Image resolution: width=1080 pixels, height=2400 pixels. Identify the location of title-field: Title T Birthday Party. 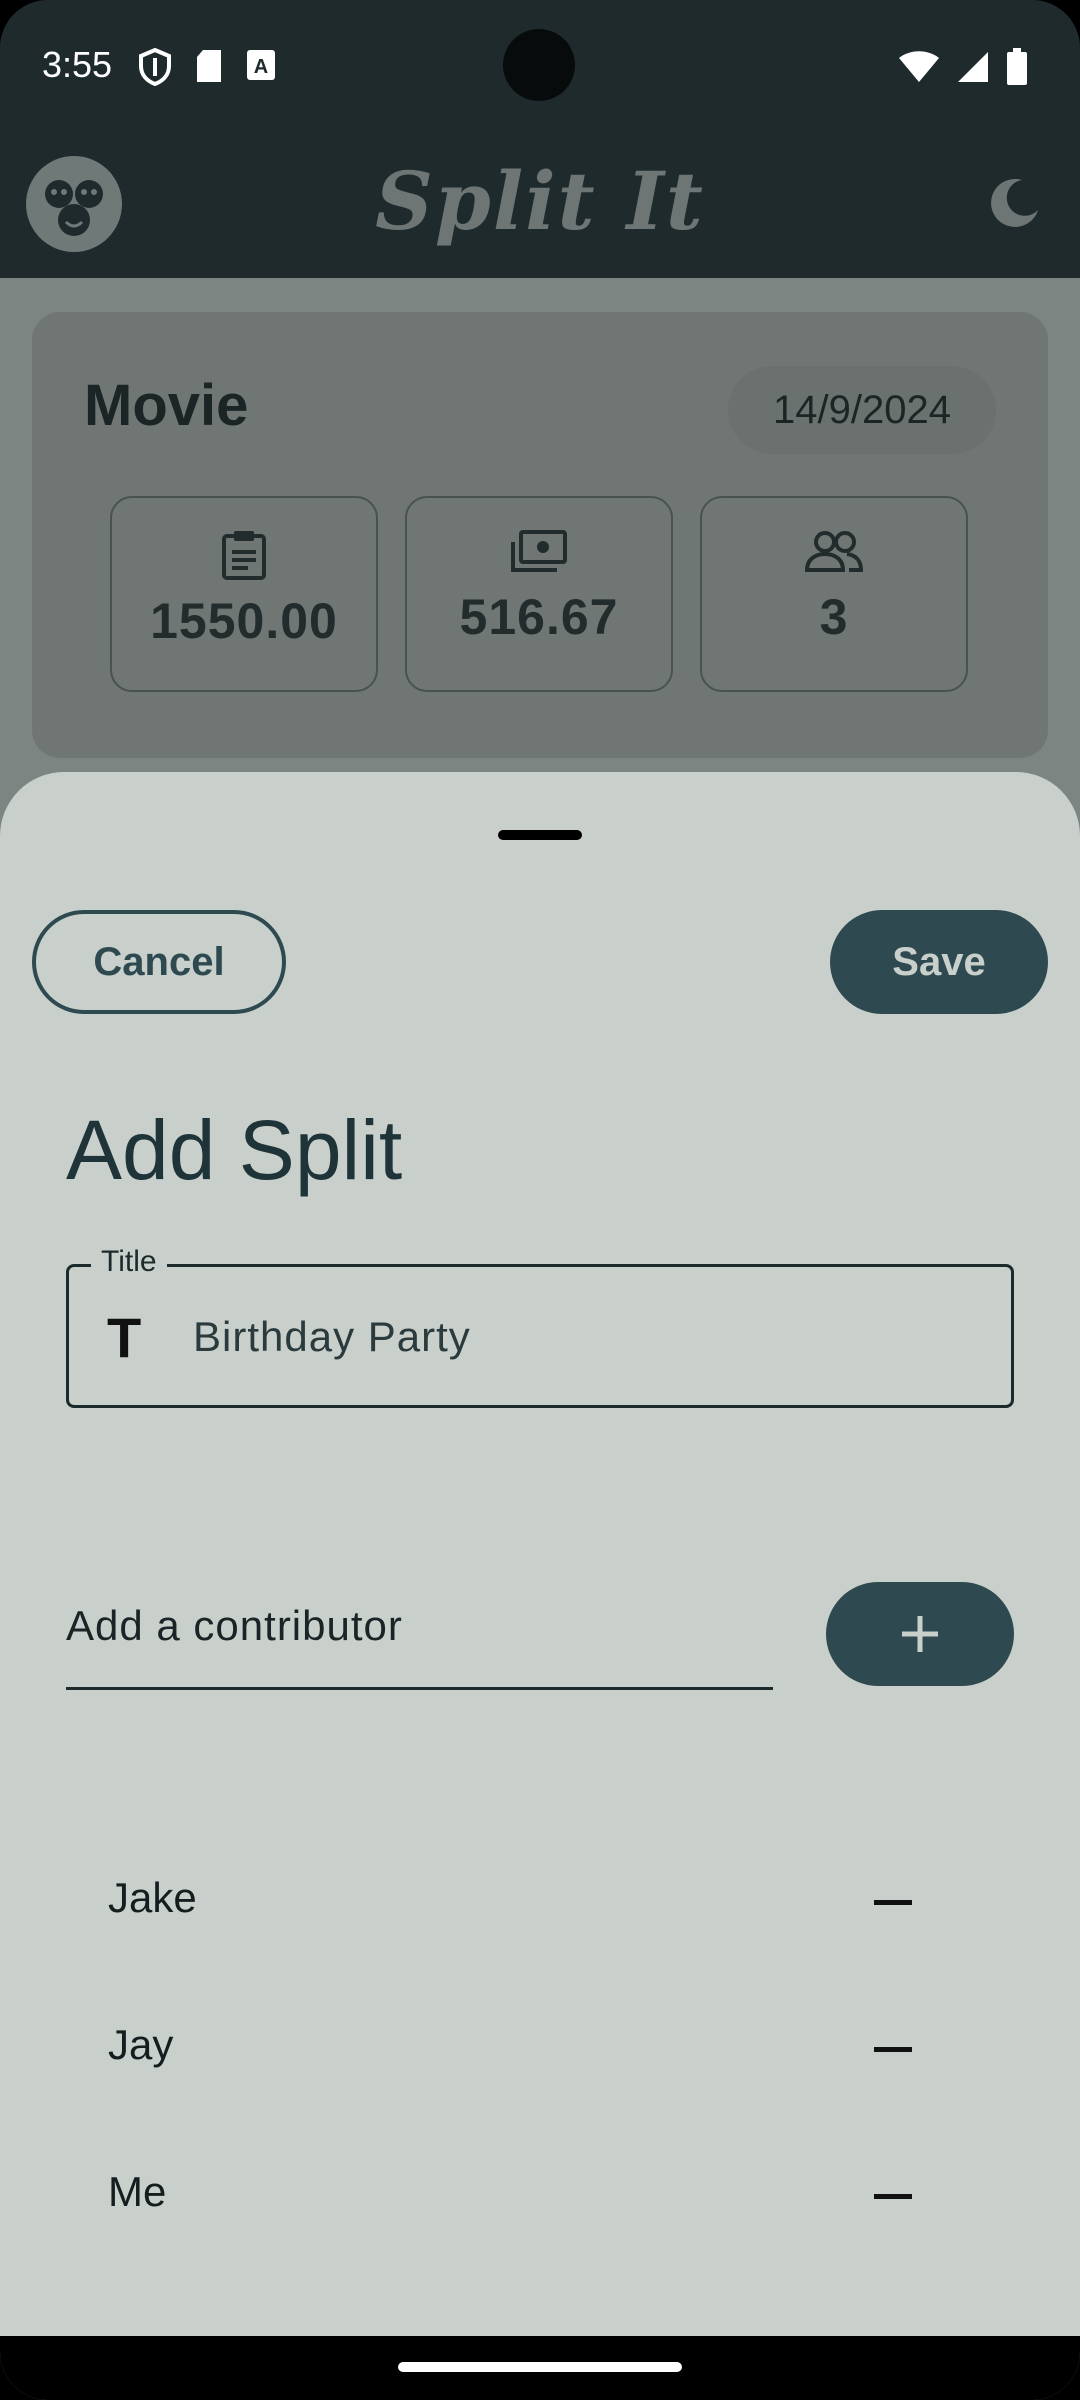
(540, 1326).